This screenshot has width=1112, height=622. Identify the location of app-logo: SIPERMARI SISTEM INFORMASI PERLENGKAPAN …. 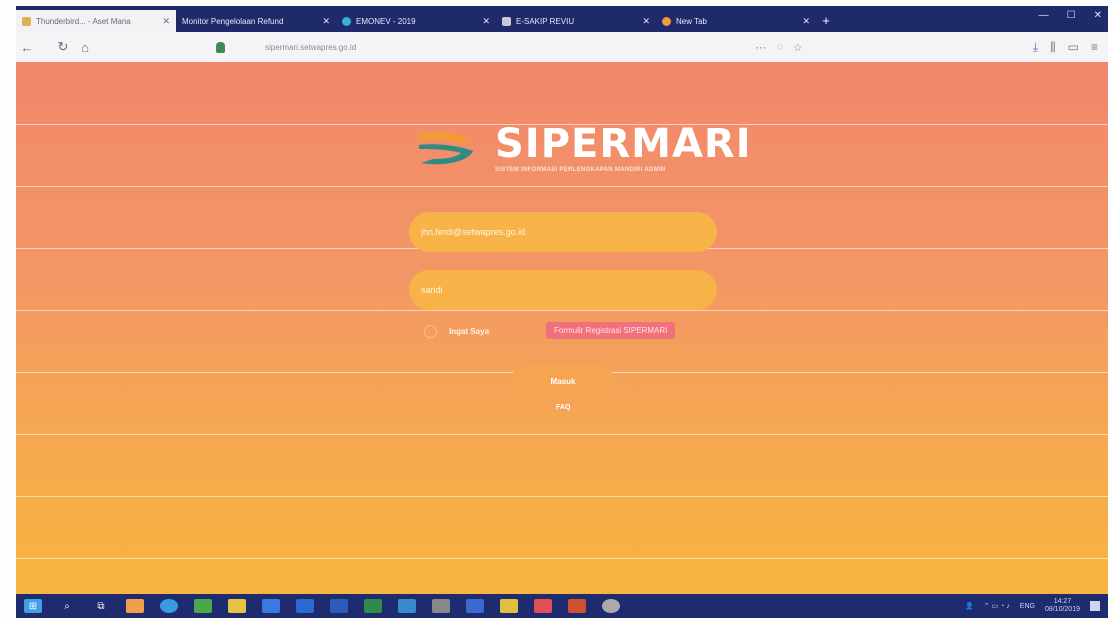
(581, 148).